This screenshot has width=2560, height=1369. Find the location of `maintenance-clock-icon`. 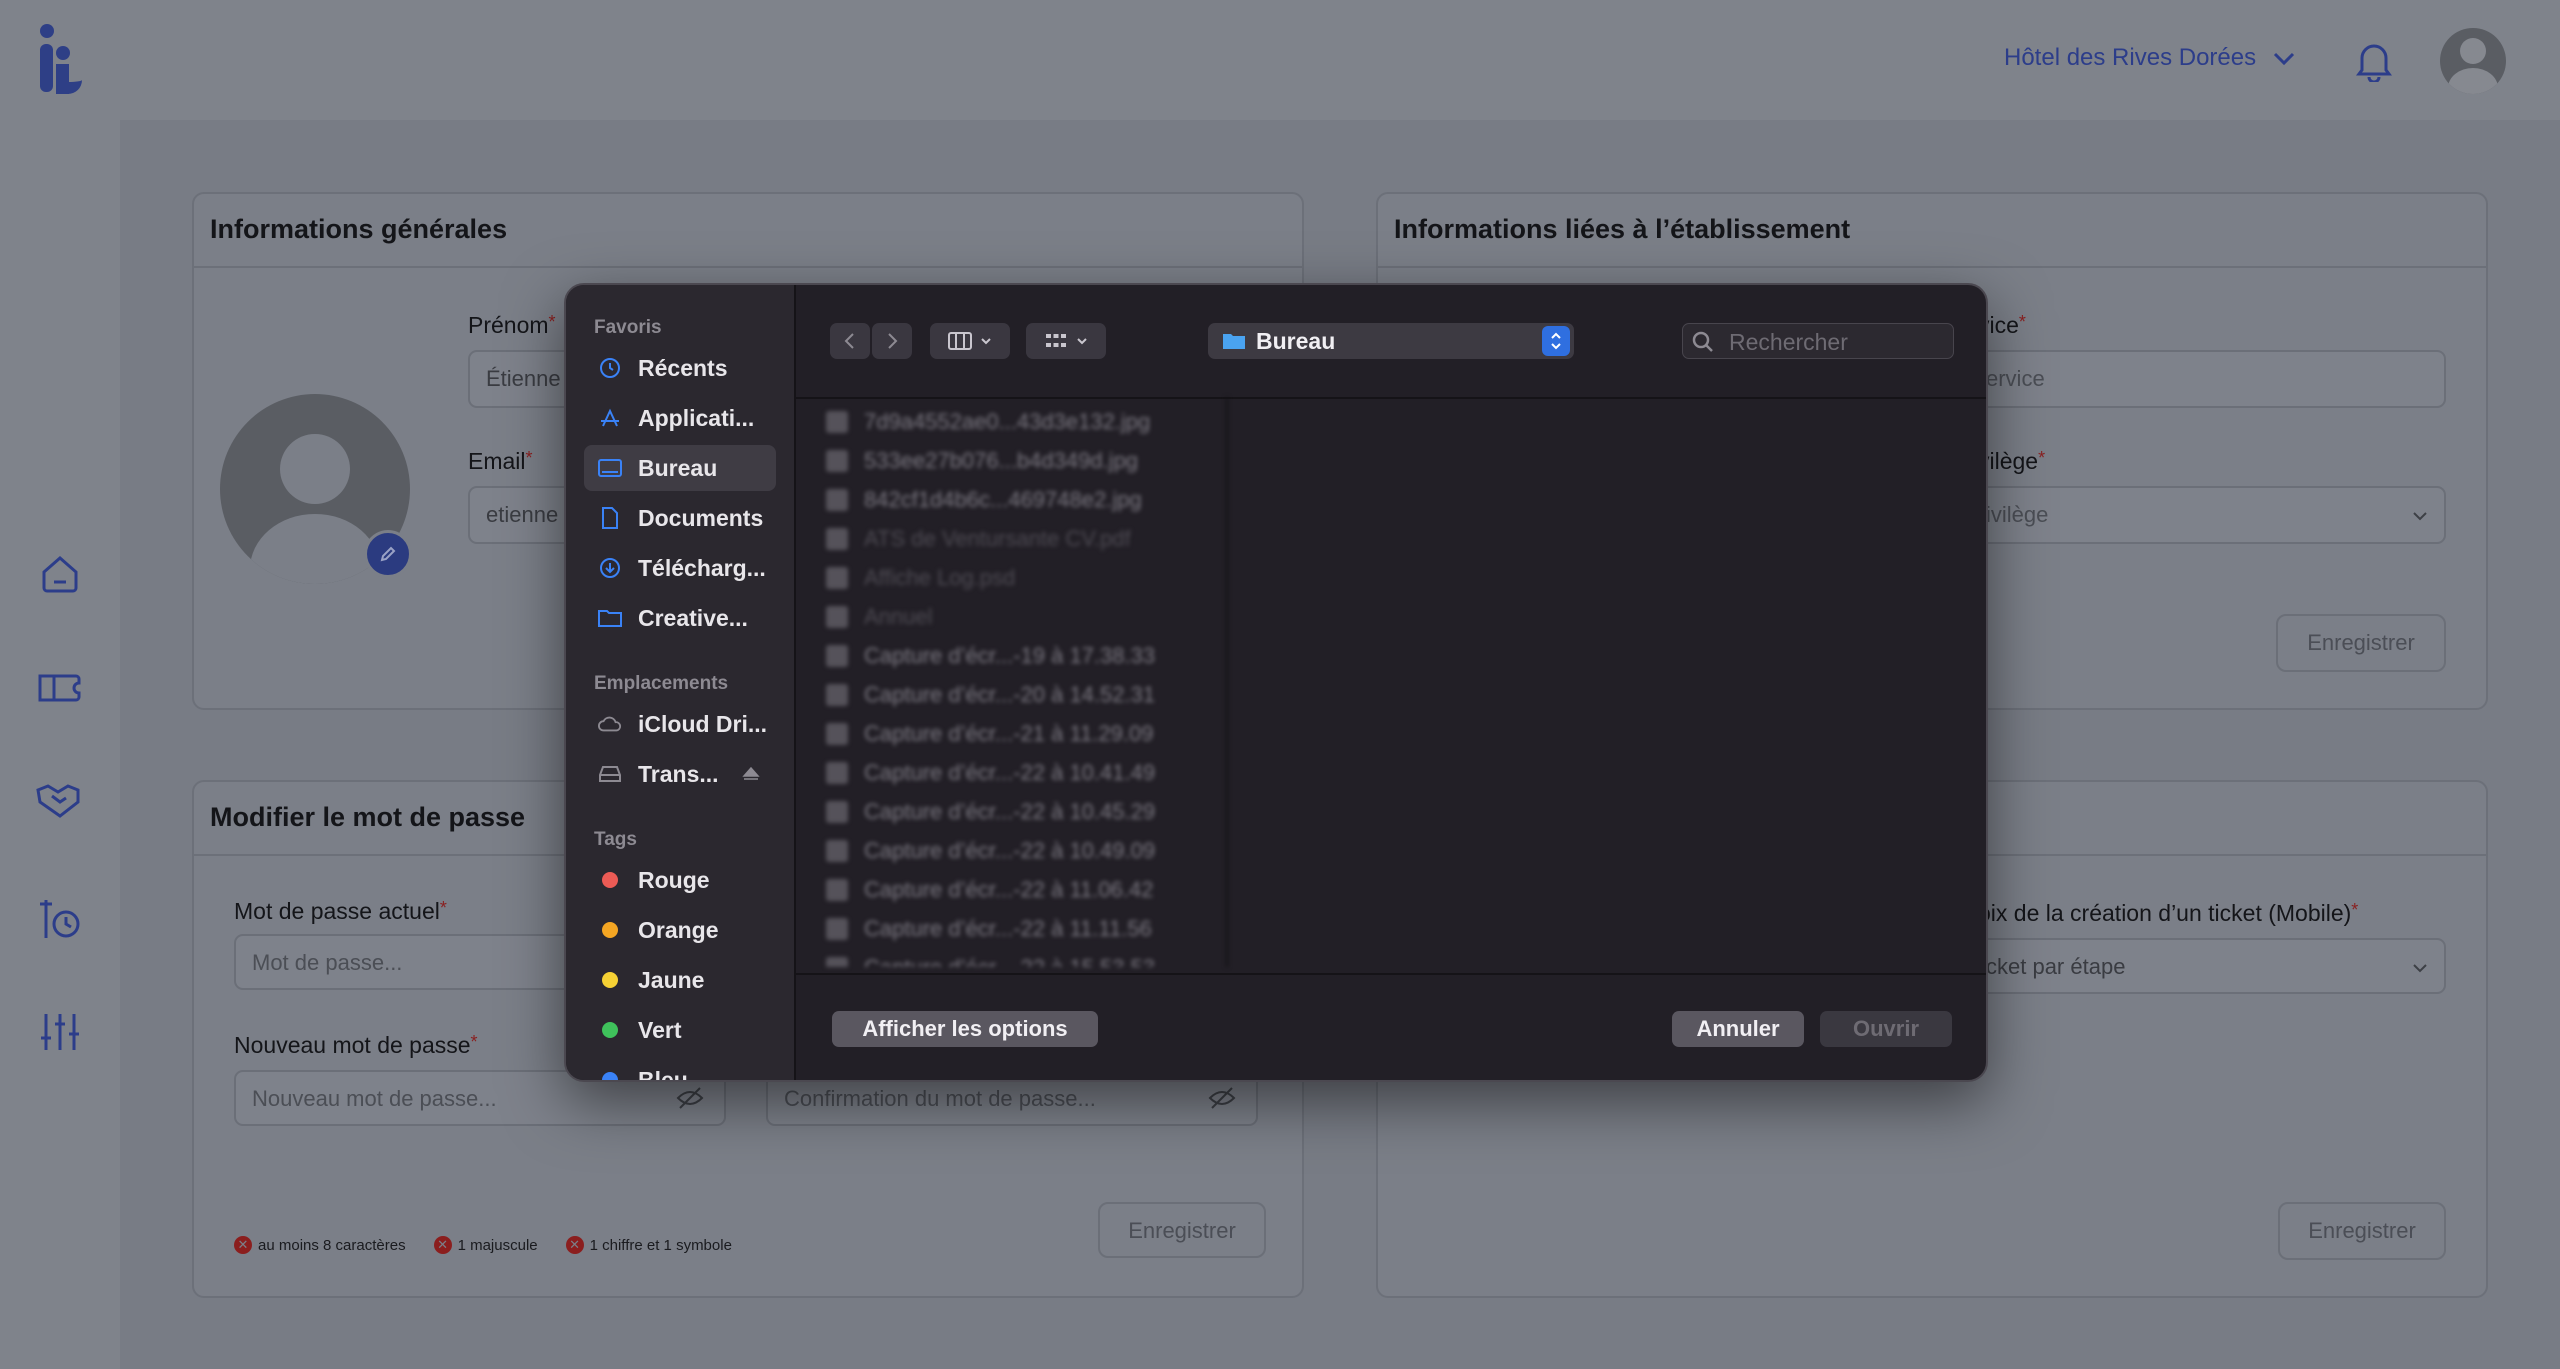

maintenance-clock-icon is located at coordinates (59, 919).